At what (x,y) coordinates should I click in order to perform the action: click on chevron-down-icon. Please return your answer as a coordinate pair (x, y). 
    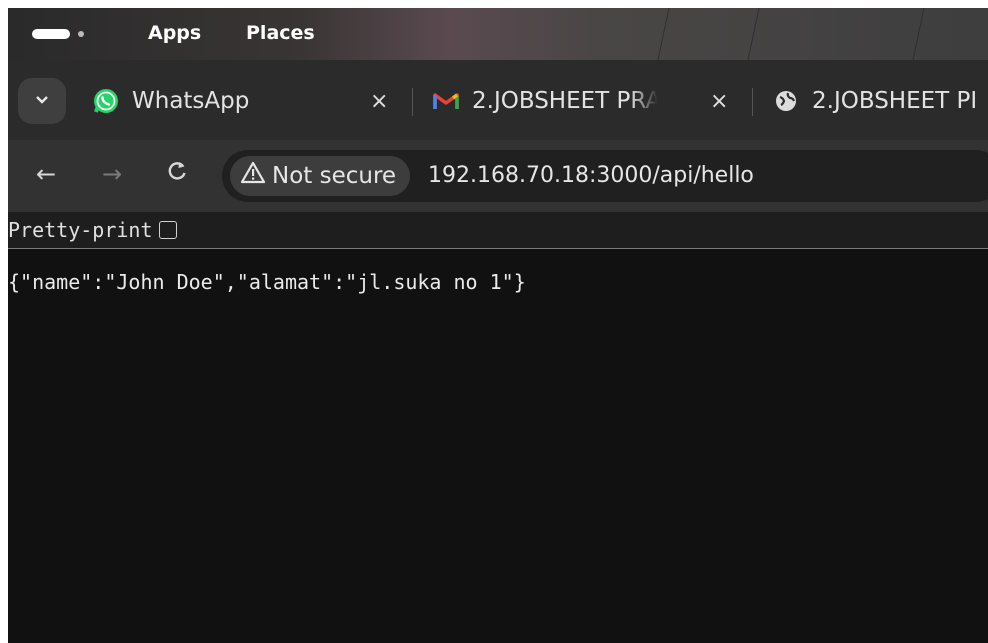
    Looking at the image, I should click on (42, 101).